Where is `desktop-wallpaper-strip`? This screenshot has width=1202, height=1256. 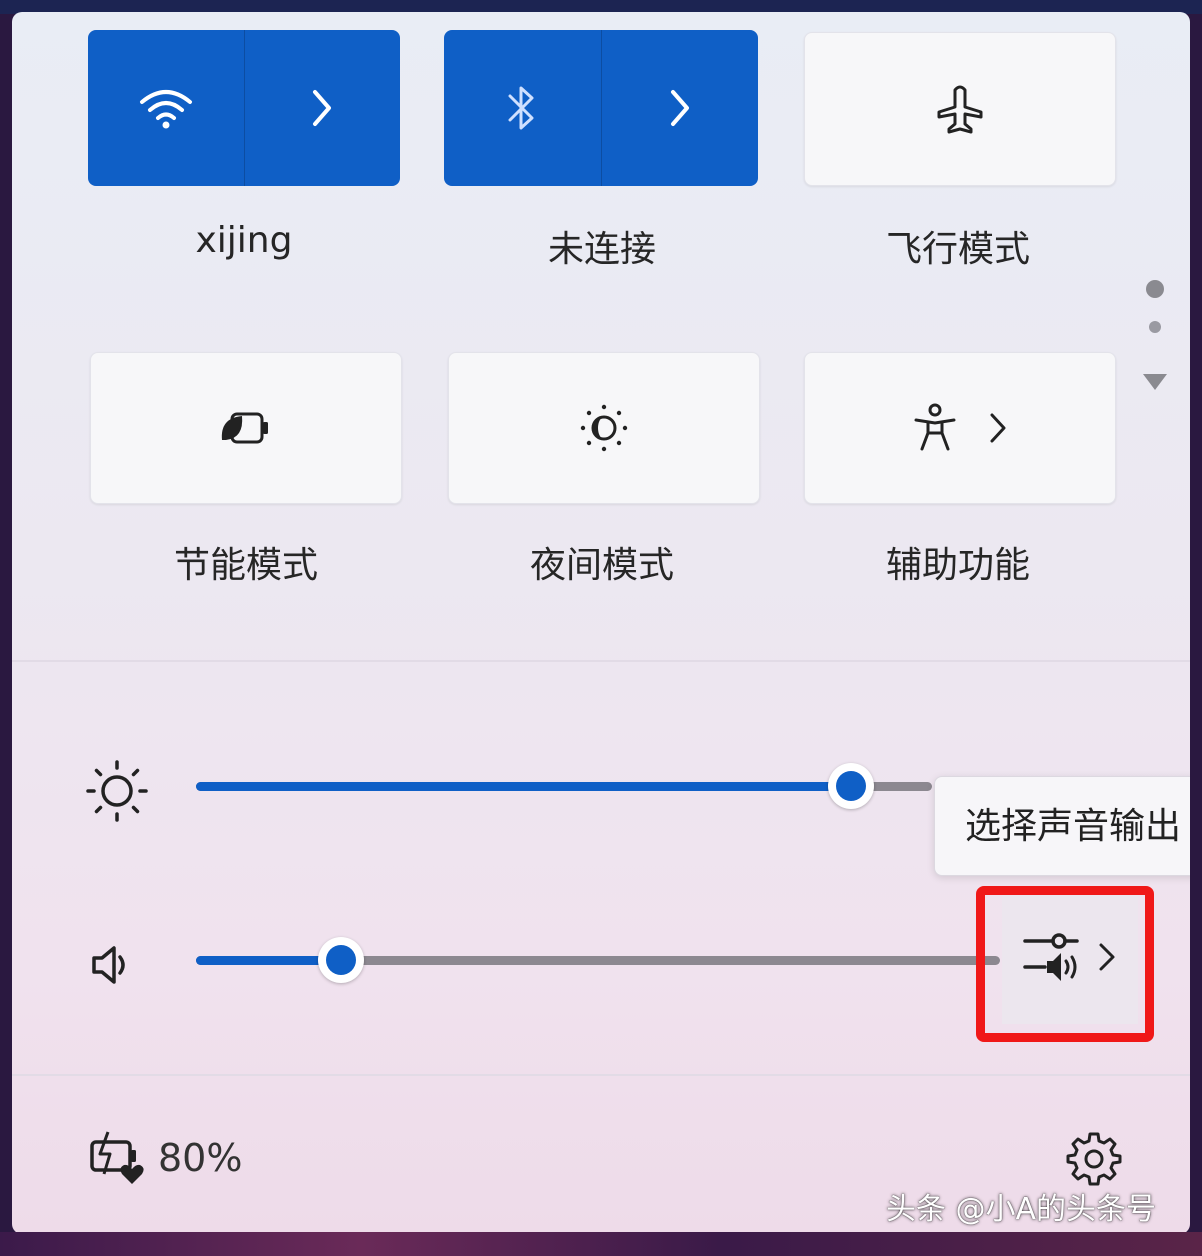
desktop-wallpaper-strip is located at coordinates (601, 1244).